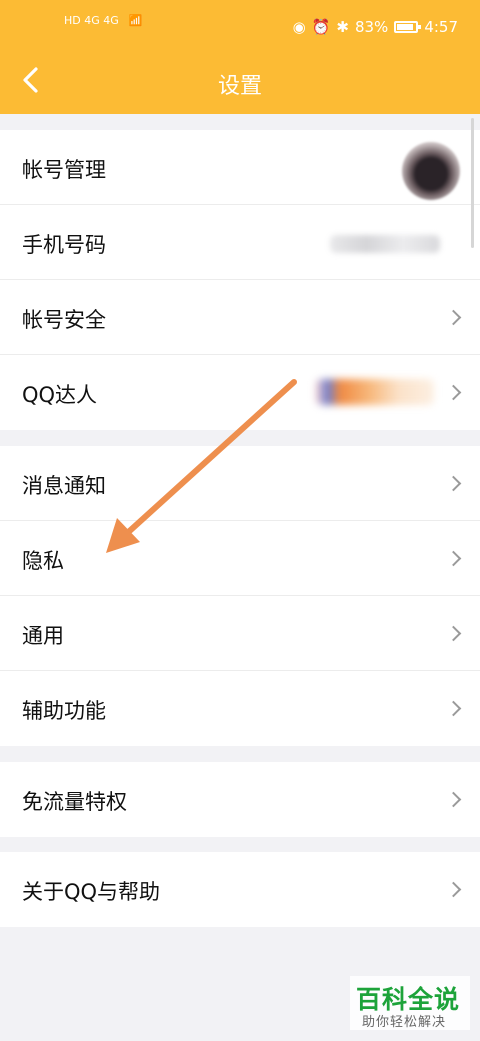  I want to click on row-label: 消息通知, so click(64, 486).